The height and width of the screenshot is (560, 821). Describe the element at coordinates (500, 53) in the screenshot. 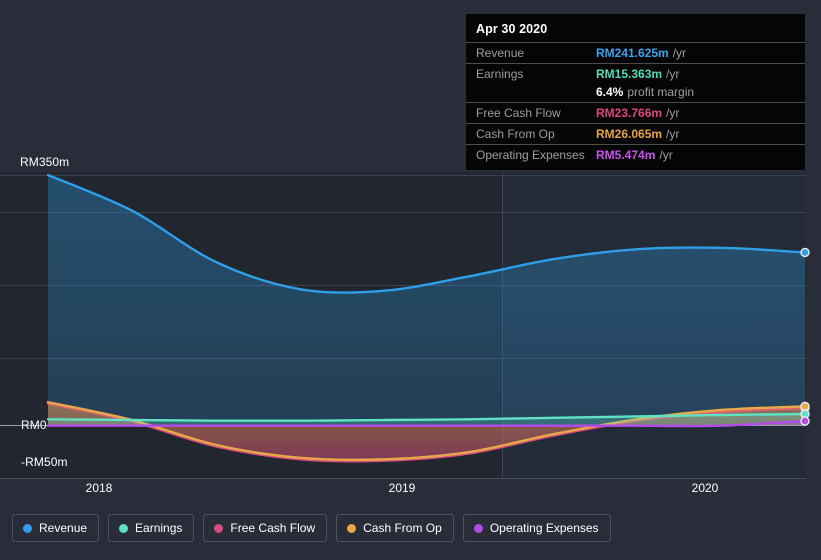

I see `tooltip-row-label: Revenue` at that location.